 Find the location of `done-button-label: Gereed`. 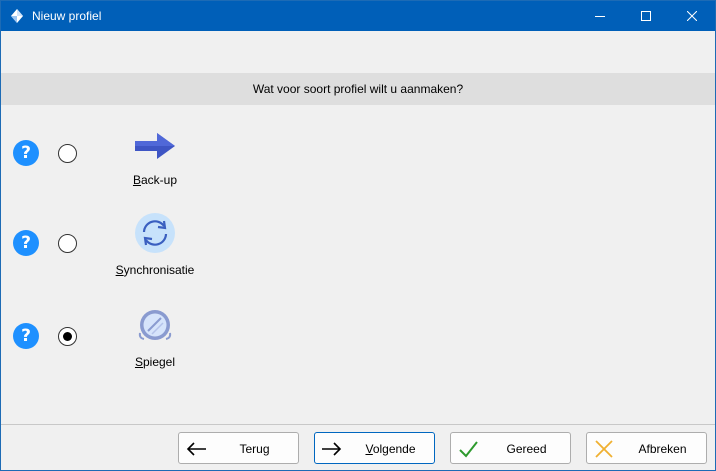

done-button-label: Gereed is located at coordinates (526, 449).